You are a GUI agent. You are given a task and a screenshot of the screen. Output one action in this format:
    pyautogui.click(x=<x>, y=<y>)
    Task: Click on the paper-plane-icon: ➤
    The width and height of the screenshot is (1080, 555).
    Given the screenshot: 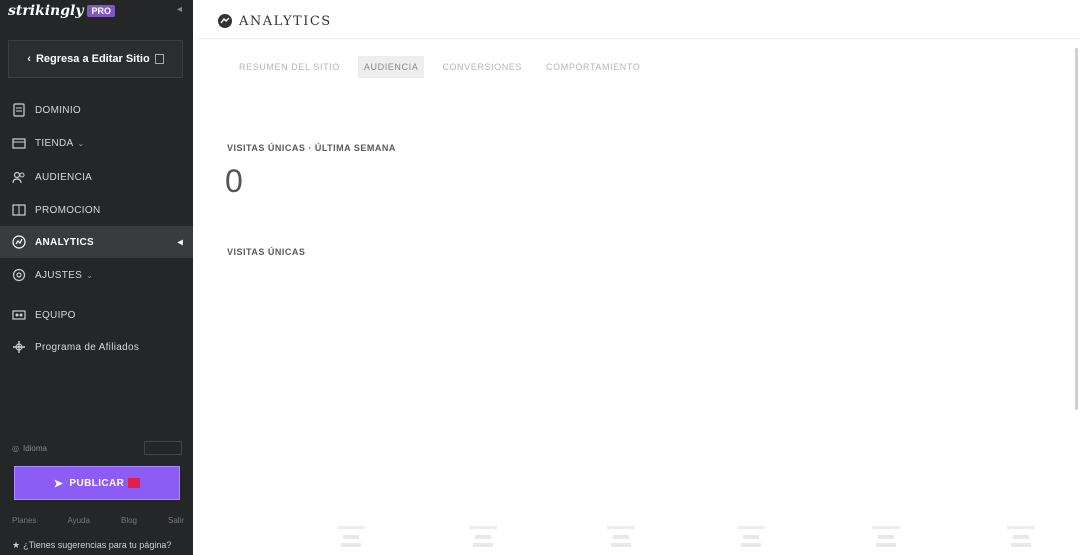 What is the action you would take?
    pyautogui.click(x=58, y=483)
    